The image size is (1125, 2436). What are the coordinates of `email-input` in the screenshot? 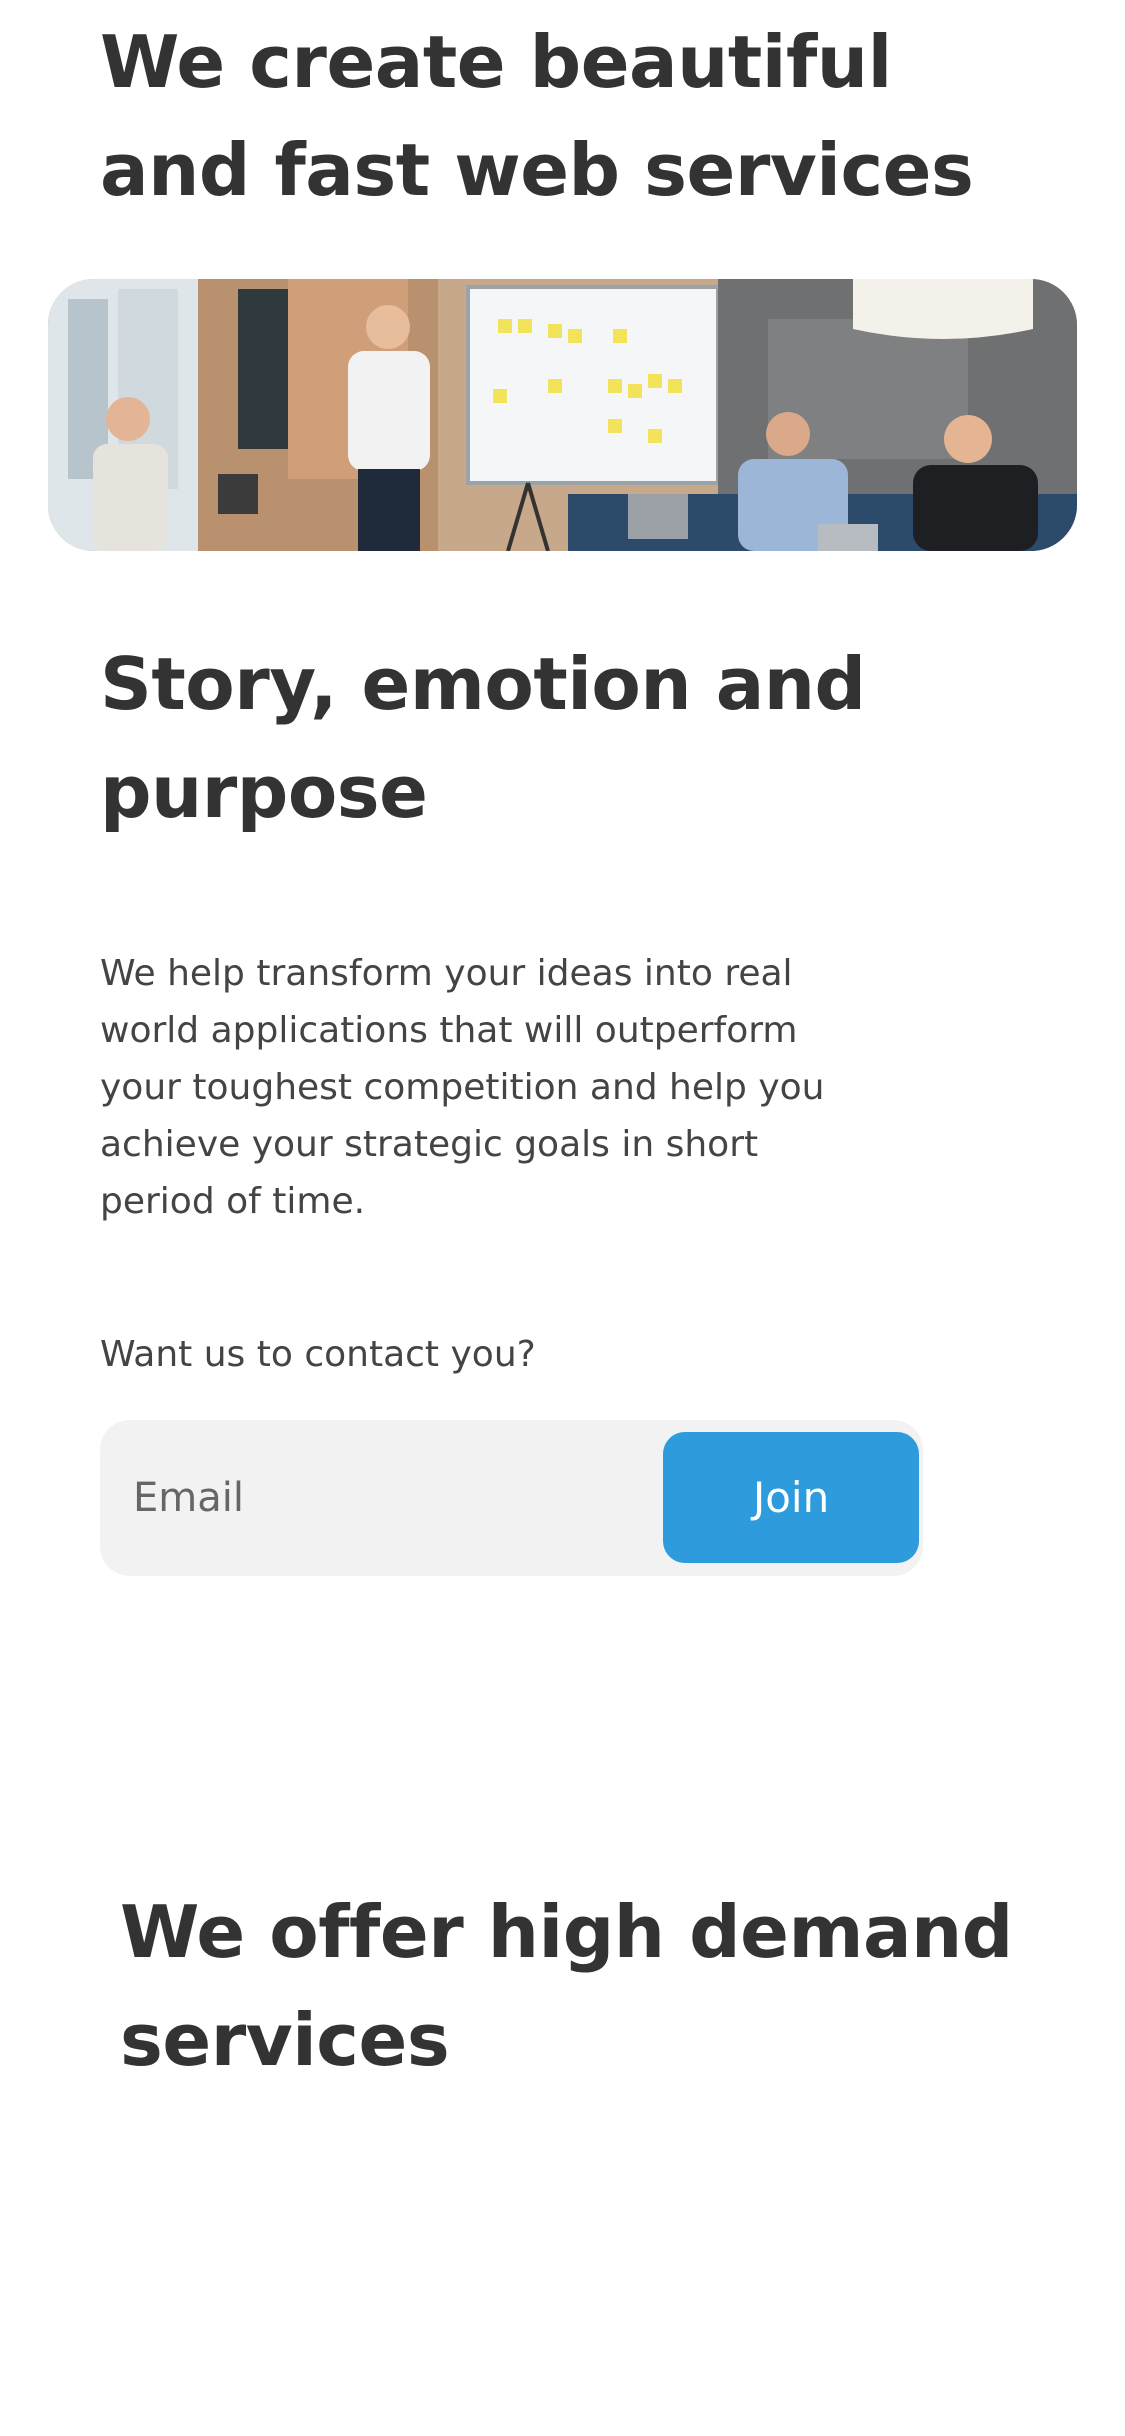 It's located at (380, 1498).